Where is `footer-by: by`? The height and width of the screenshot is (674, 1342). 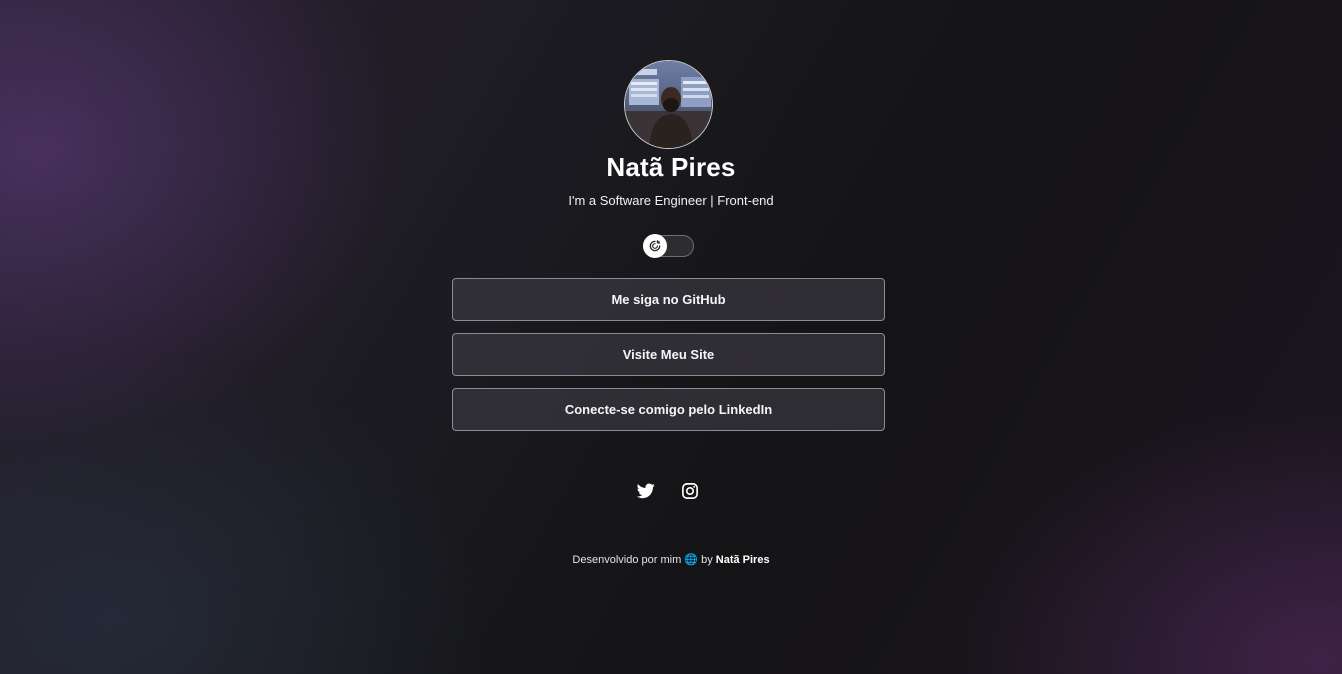
footer-by: by is located at coordinates (707, 560).